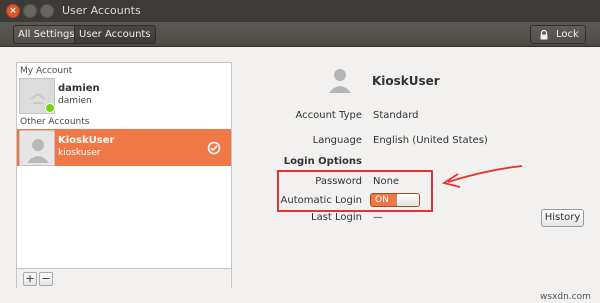 This screenshot has height=303, width=600. Describe the element at coordinates (406, 81) in the screenshot. I see `account-name: KioskUser` at that location.